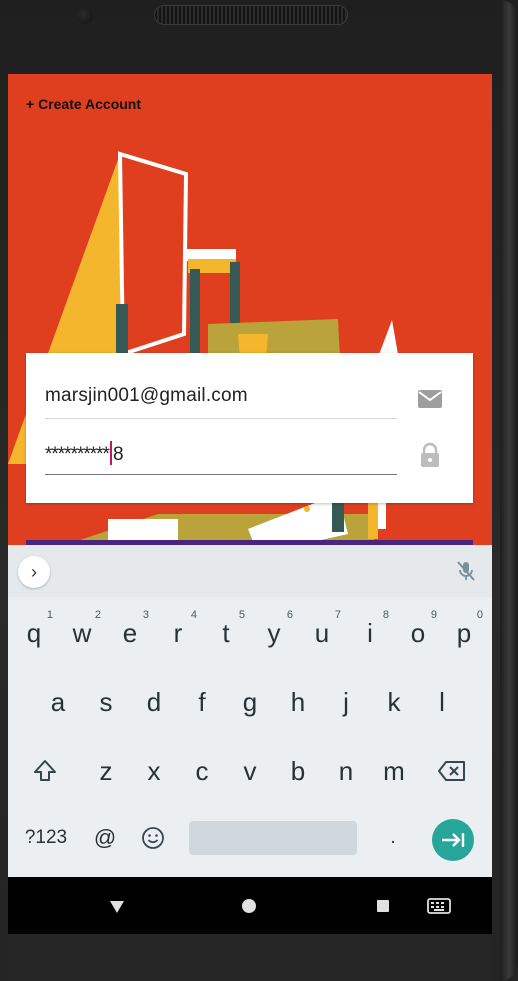 Image resolution: width=518 pixels, height=981 pixels. What do you see at coordinates (105, 838) in the screenshot?
I see `at-key: @` at bounding box center [105, 838].